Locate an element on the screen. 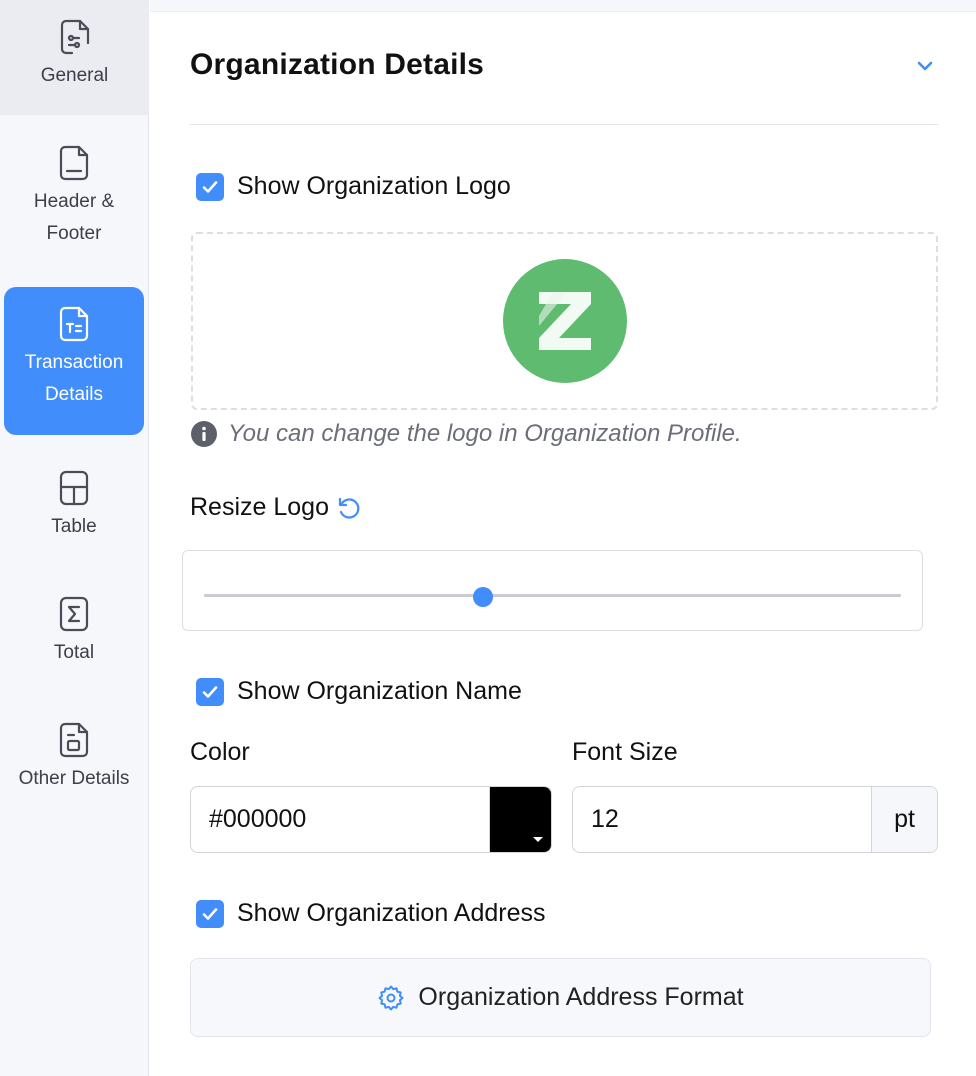 This screenshot has width=976, height=1076. show-name-label: Show Organization Name is located at coordinates (379, 691).